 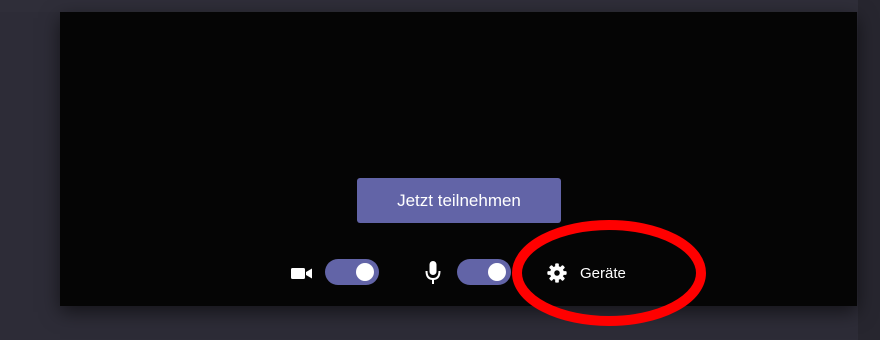 What do you see at coordinates (459, 200) in the screenshot?
I see `join-now-button: Jetzt teilnehmen` at bounding box center [459, 200].